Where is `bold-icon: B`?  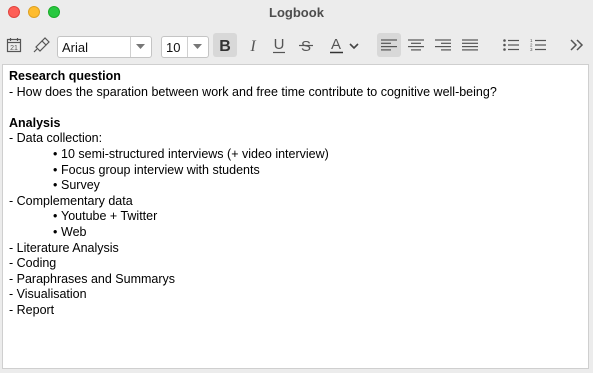
bold-icon: B is located at coordinates (225, 45).